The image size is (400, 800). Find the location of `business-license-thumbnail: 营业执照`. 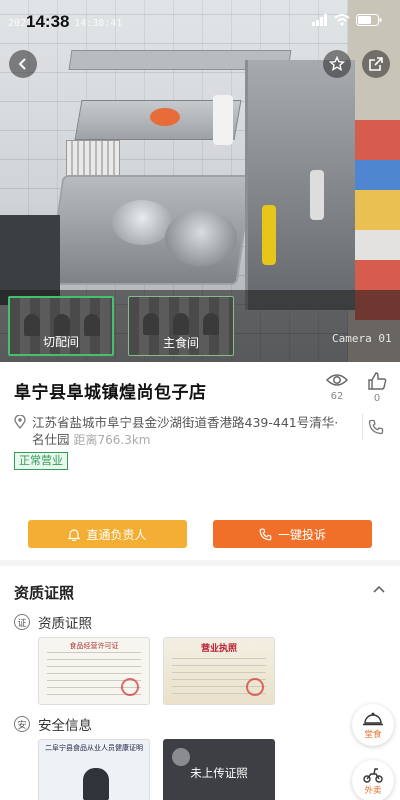

business-license-thumbnail: 营业执照 is located at coordinates (219, 671).